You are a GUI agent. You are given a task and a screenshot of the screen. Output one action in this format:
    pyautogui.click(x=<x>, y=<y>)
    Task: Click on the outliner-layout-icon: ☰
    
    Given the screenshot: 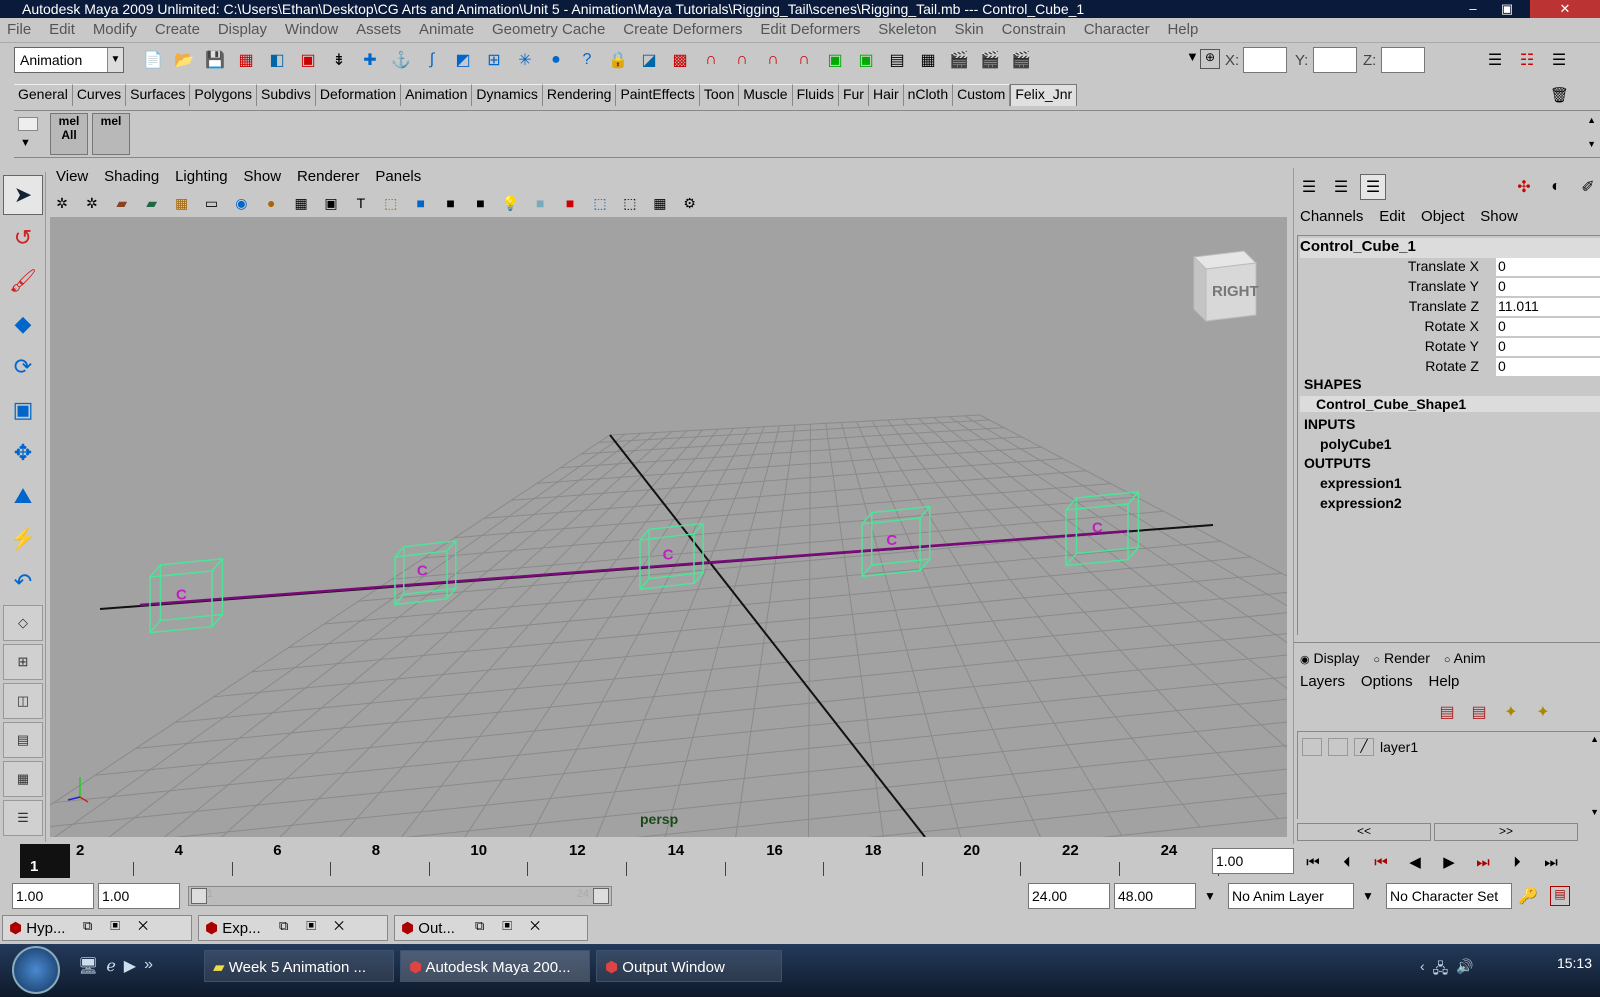 What is the action you would take?
    pyautogui.click(x=23, y=818)
    